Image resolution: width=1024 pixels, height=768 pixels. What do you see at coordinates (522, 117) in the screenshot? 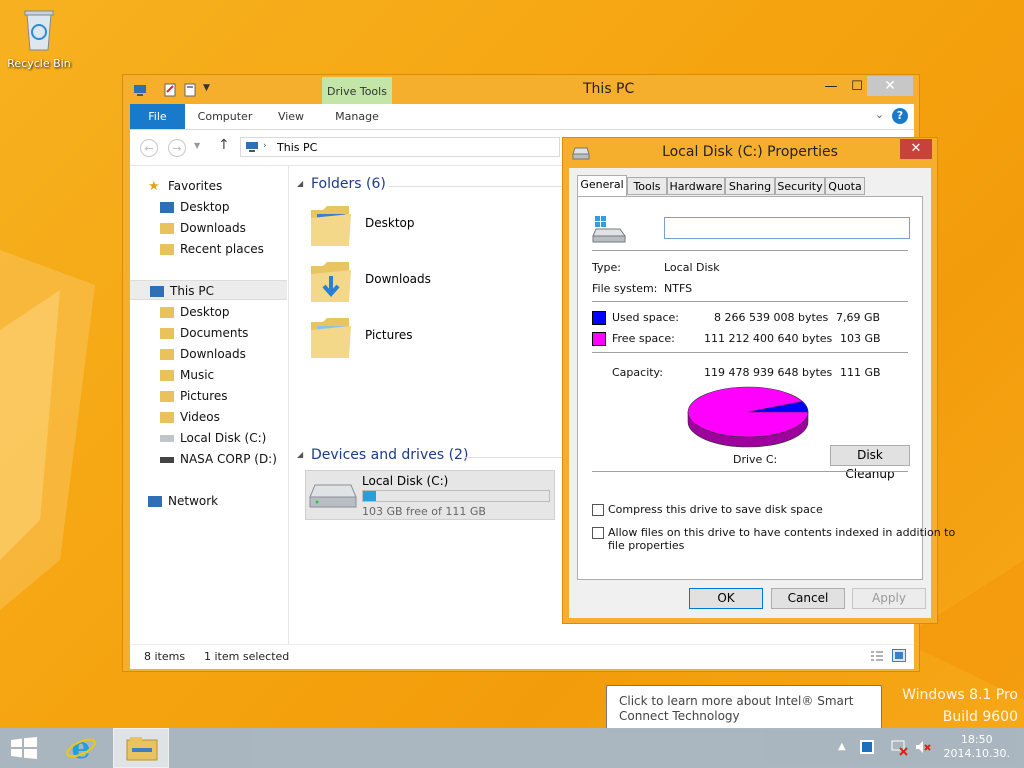
I see `ribbon: File Computer View Manage ⌄ ?` at bounding box center [522, 117].